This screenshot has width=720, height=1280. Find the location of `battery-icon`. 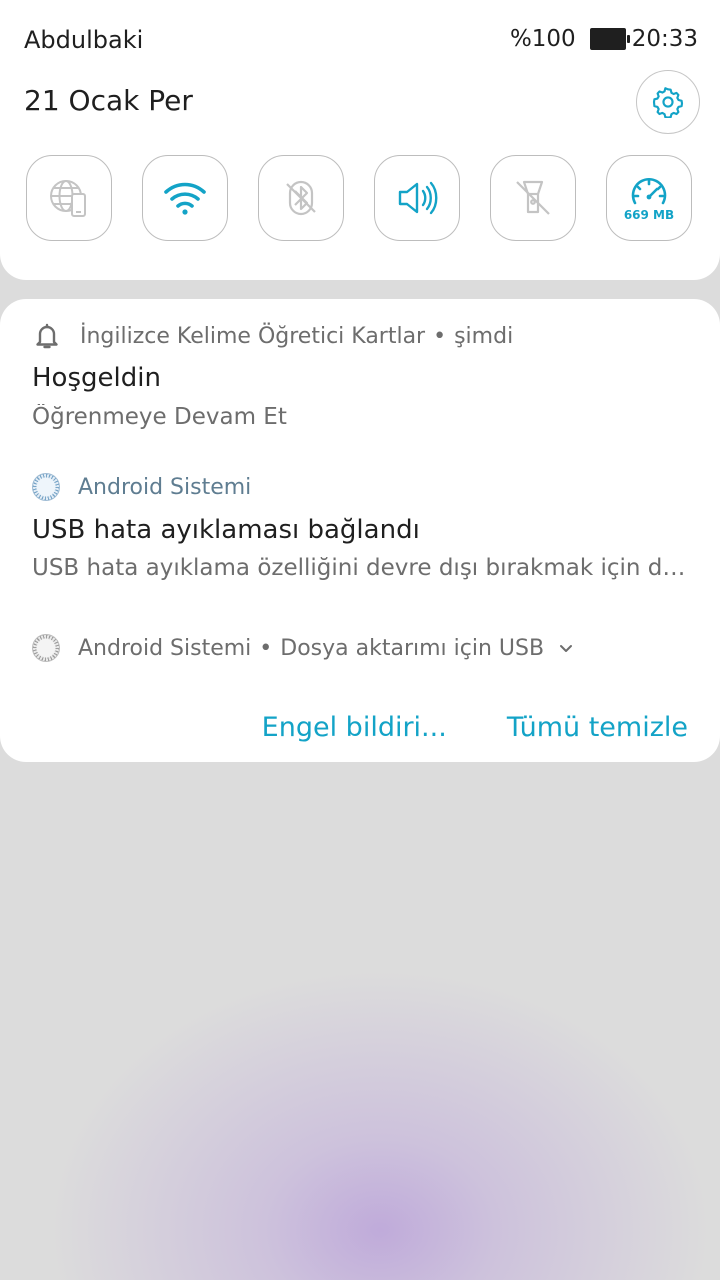

battery-icon is located at coordinates (609, 39).